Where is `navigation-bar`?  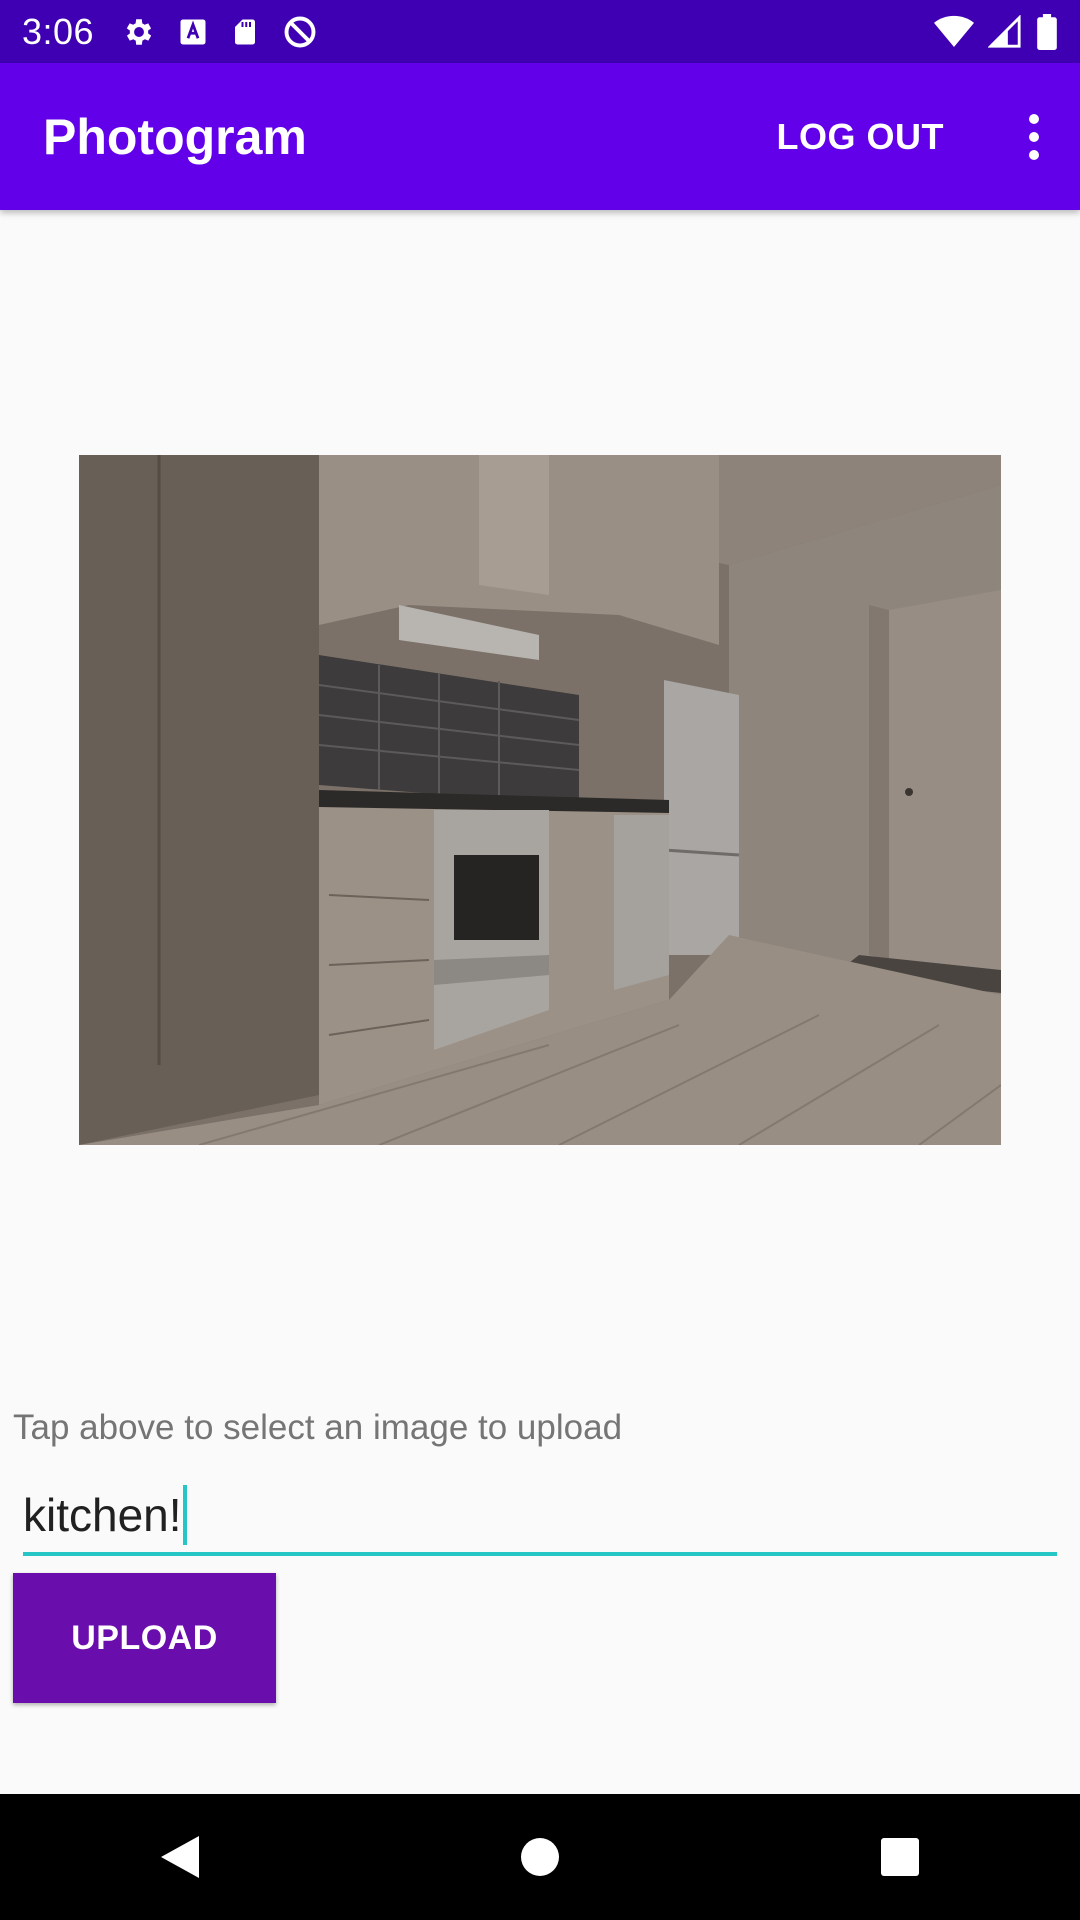 navigation-bar is located at coordinates (540, 1857).